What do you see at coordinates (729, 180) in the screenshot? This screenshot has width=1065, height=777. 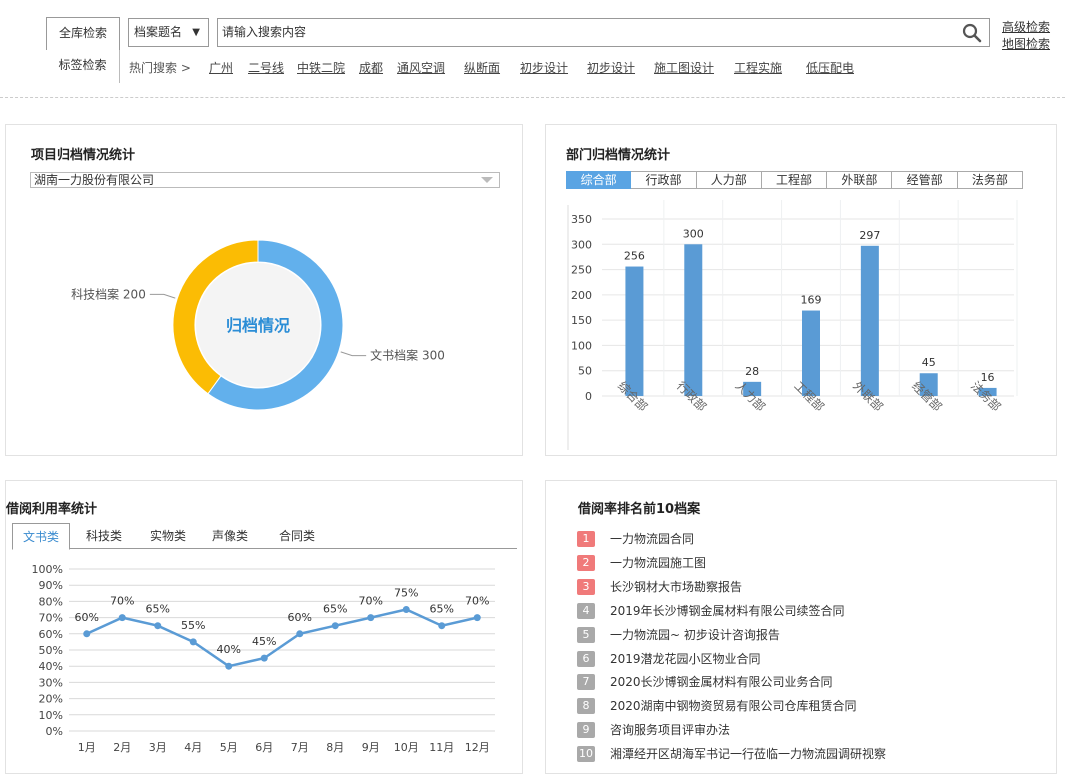 I see `tab-dept: 人力部` at bounding box center [729, 180].